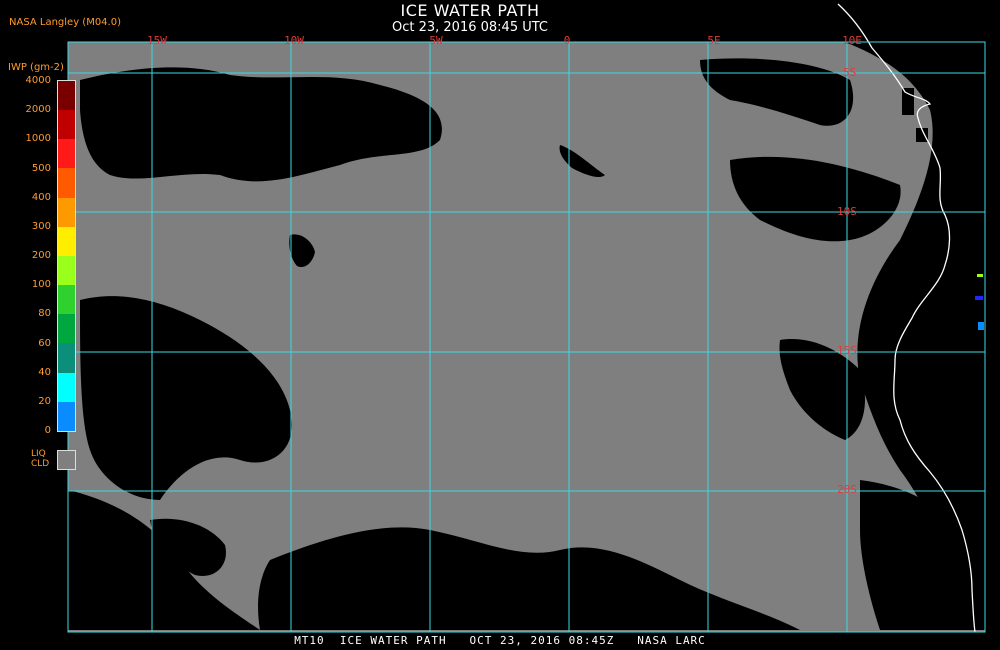 The image size is (1000, 650). Describe the element at coordinates (294, 40) in the screenshot. I see `lon-label: 10W` at that location.